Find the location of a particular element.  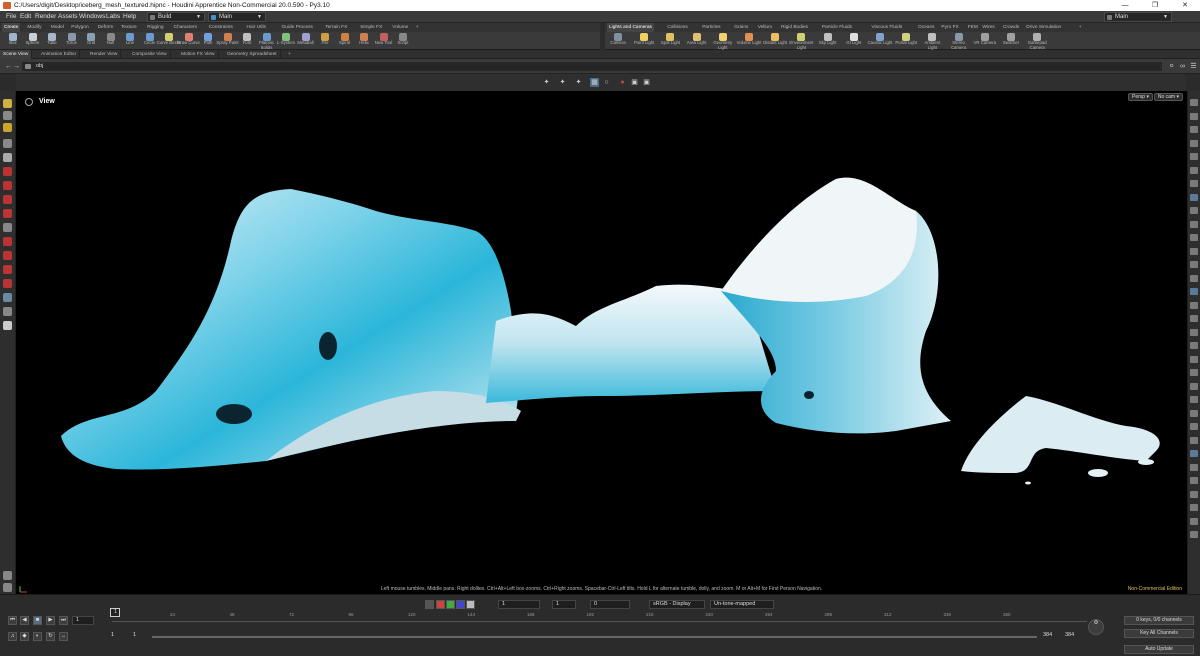

menu-windows: Windows is located at coordinates (92, 17).